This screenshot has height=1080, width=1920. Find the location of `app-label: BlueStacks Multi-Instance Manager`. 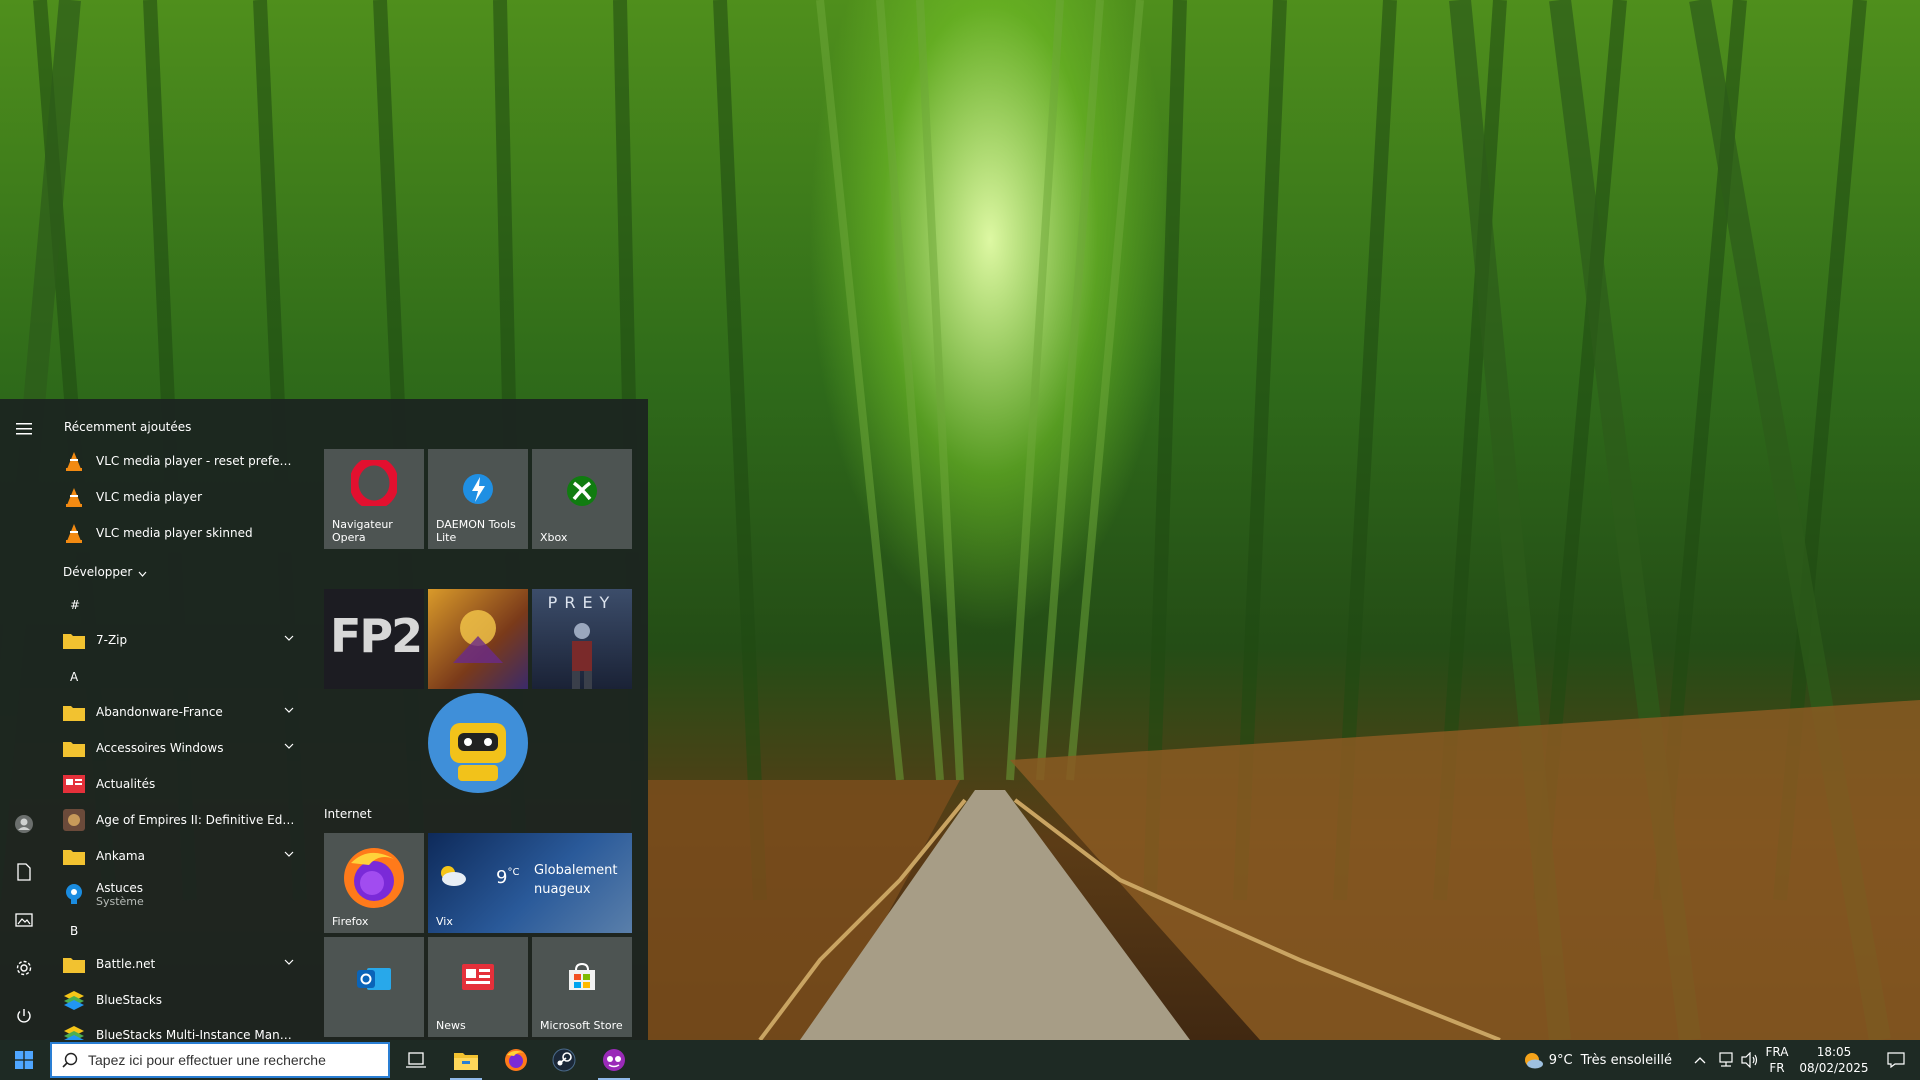

app-label: BlueStacks Multi-Instance Manager is located at coordinates (196, 1034).